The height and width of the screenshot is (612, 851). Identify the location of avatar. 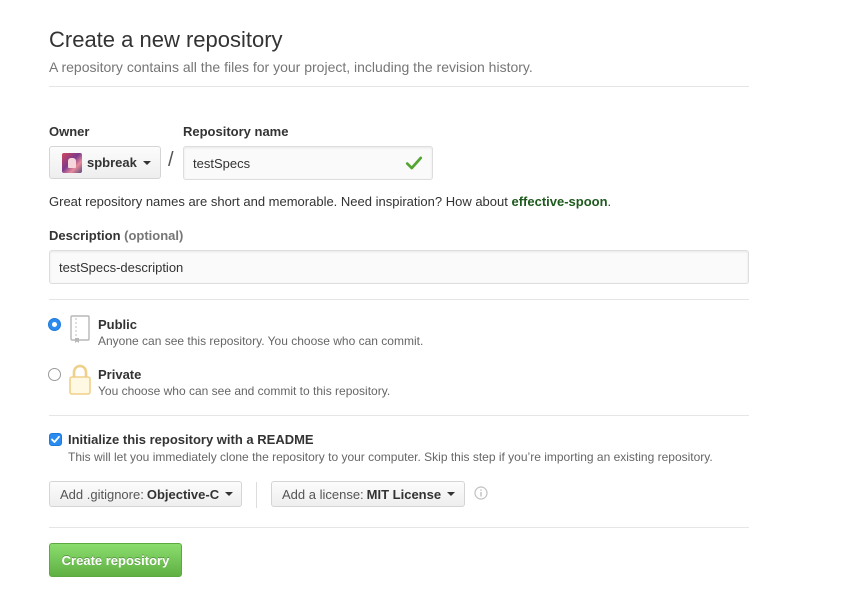
(72, 162).